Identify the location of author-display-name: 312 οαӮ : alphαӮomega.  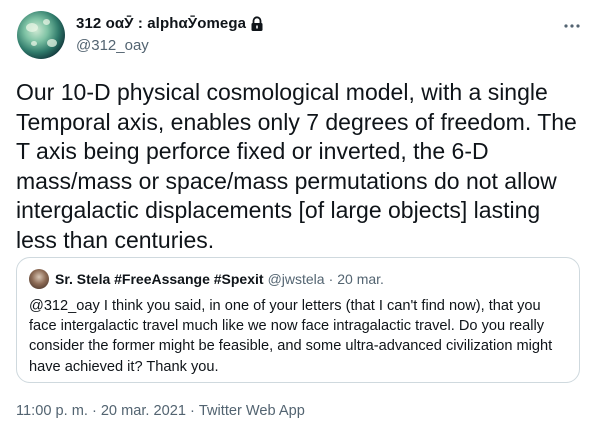
(161, 23).